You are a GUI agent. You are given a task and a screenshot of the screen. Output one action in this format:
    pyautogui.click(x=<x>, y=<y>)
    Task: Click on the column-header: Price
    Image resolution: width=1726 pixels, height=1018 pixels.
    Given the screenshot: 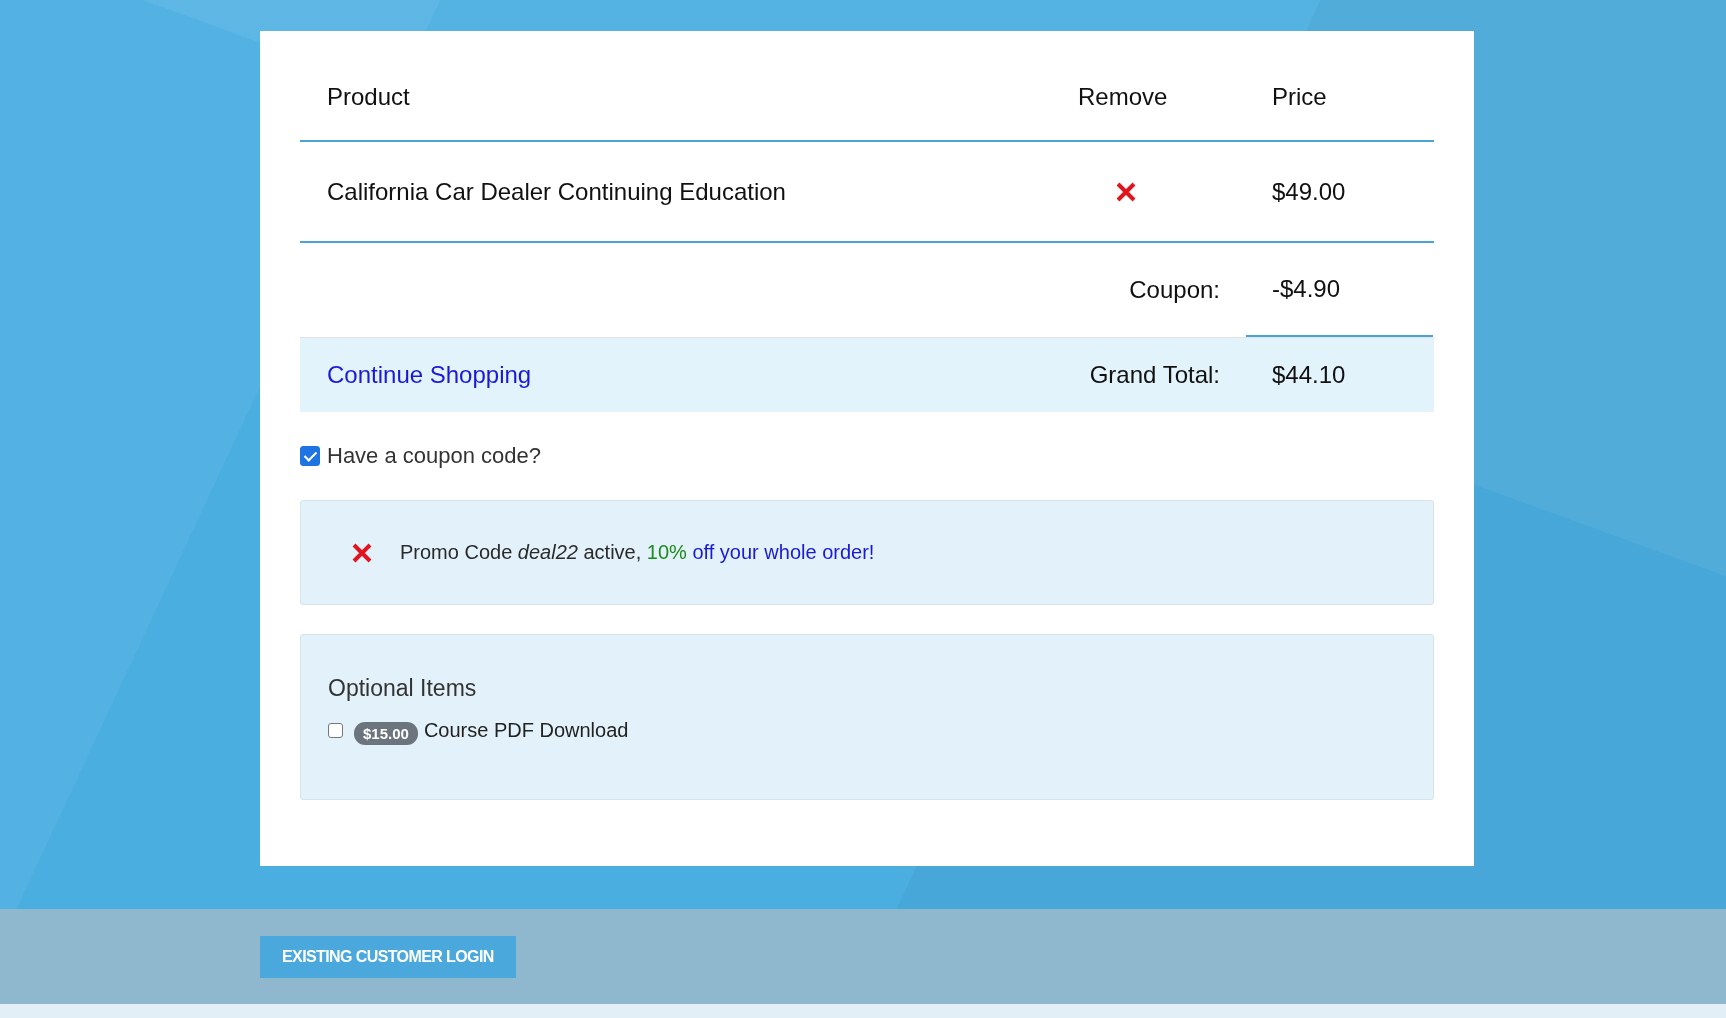 What is the action you would take?
    pyautogui.click(x=1299, y=96)
    